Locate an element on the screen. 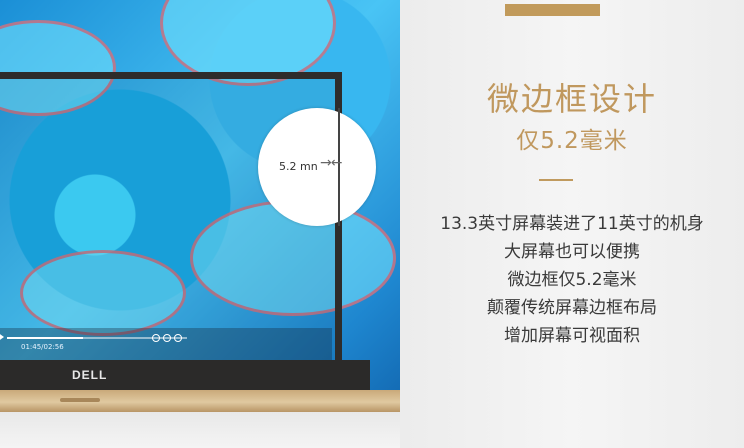  bezel-width-label: 5.2 mn is located at coordinates (298, 166).